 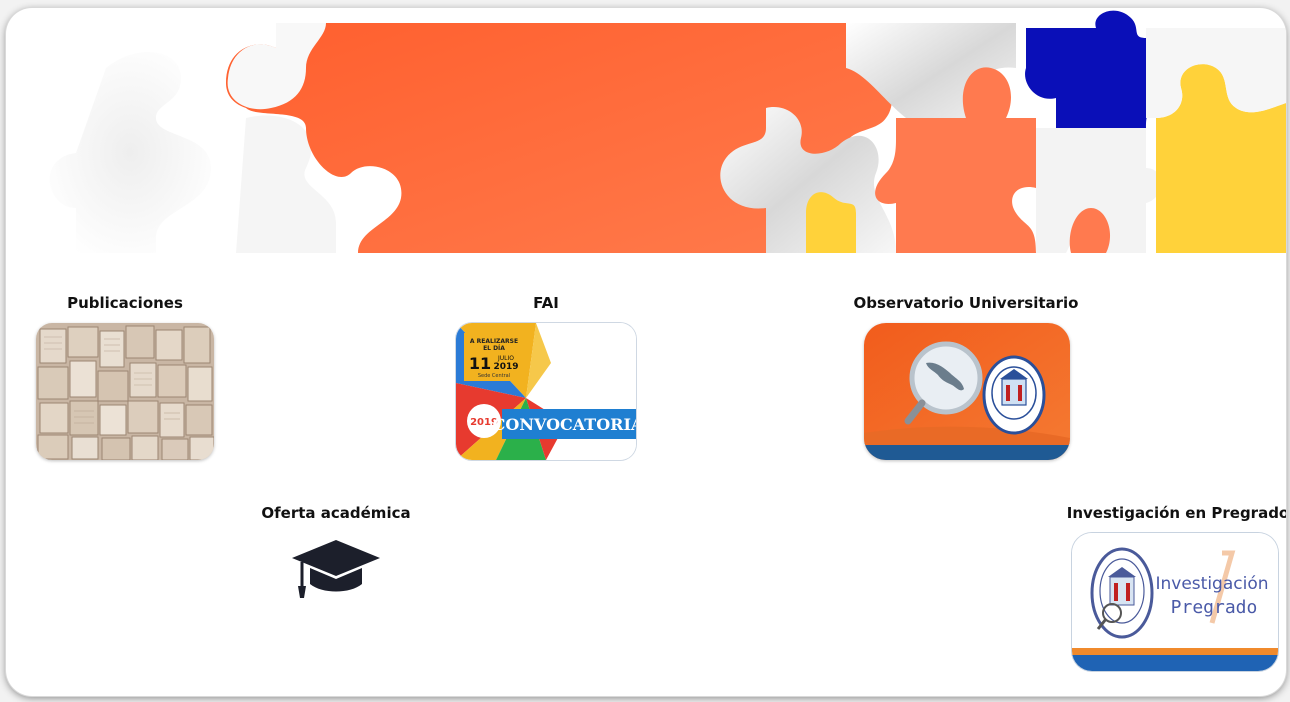 What do you see at coordinates (505, 367) in the screenshot?
I see `fai-poster-year: 2019` at bounding box center [505, 367].